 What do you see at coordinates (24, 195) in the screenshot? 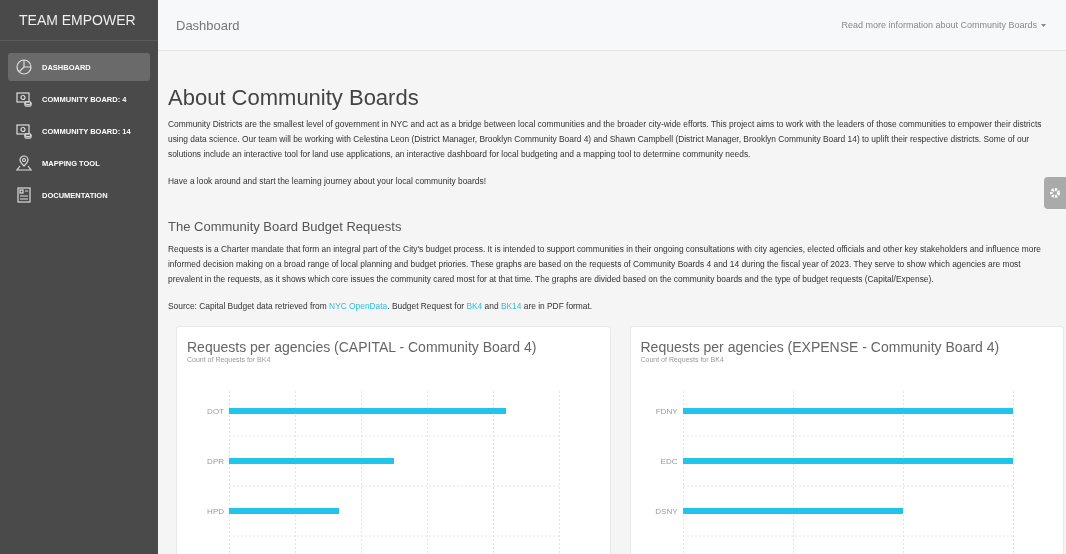
I see `document-icon` at bounding box center [24, 195].